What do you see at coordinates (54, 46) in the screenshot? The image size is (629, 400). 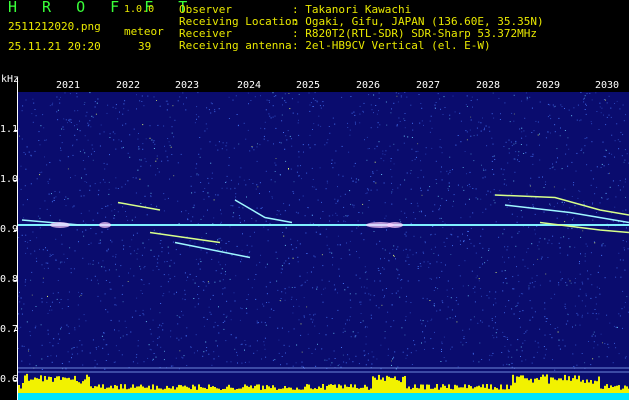 I see `capture-datetime: 25.11.21 20:20` at bounding box center [54, 46].